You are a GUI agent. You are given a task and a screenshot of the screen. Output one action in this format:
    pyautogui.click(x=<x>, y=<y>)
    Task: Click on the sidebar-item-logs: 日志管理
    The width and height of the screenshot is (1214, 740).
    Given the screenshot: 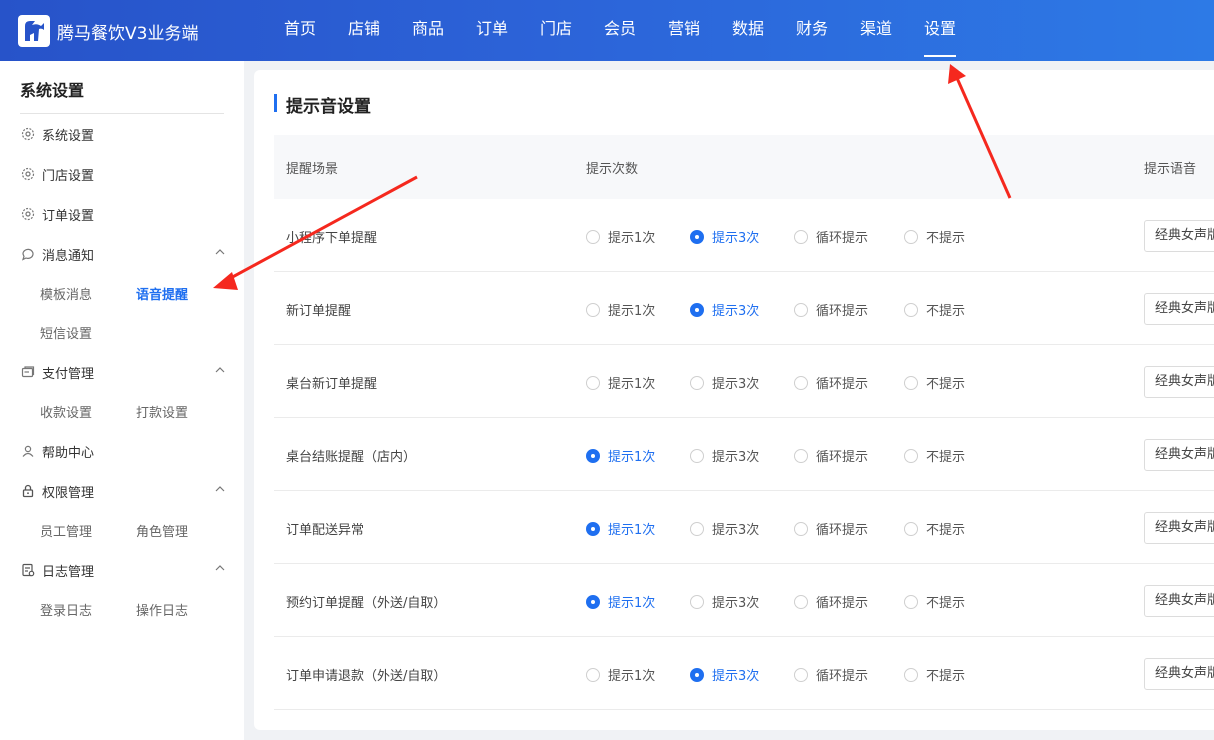 What is the action you would take?
    pyautogui.click(x=125, y=570)
    